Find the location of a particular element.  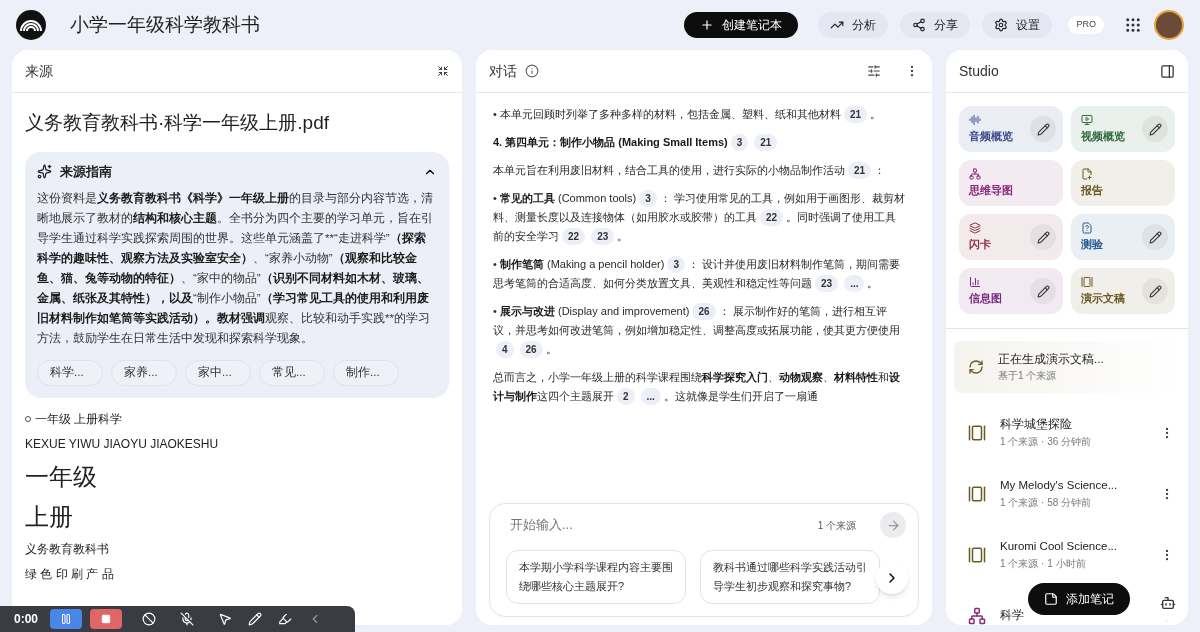

note-subtitle: 1 个来源 · 36 分钟前 is located at coordinates (1046, 441).